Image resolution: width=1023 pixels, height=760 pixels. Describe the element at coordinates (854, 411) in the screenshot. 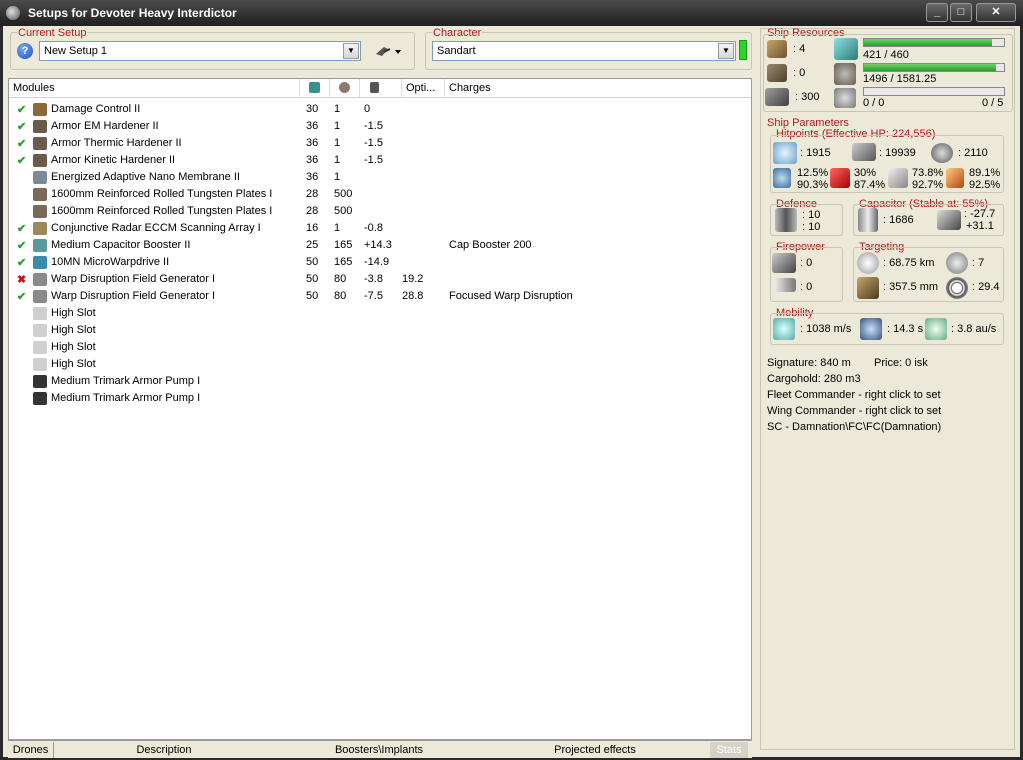

I see `wing-commander-text: Wing Commander - right click to set` at that location.